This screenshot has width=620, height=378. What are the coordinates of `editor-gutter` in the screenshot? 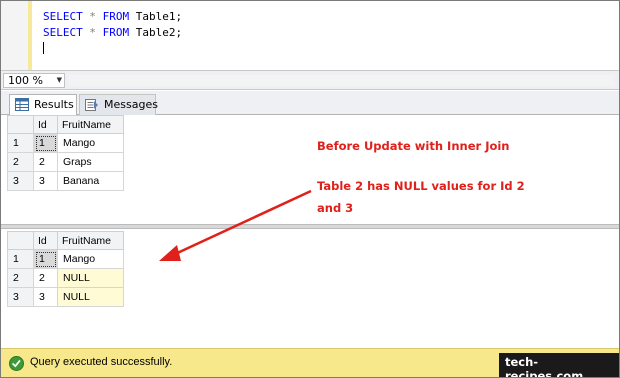 It's located at (14, 35).